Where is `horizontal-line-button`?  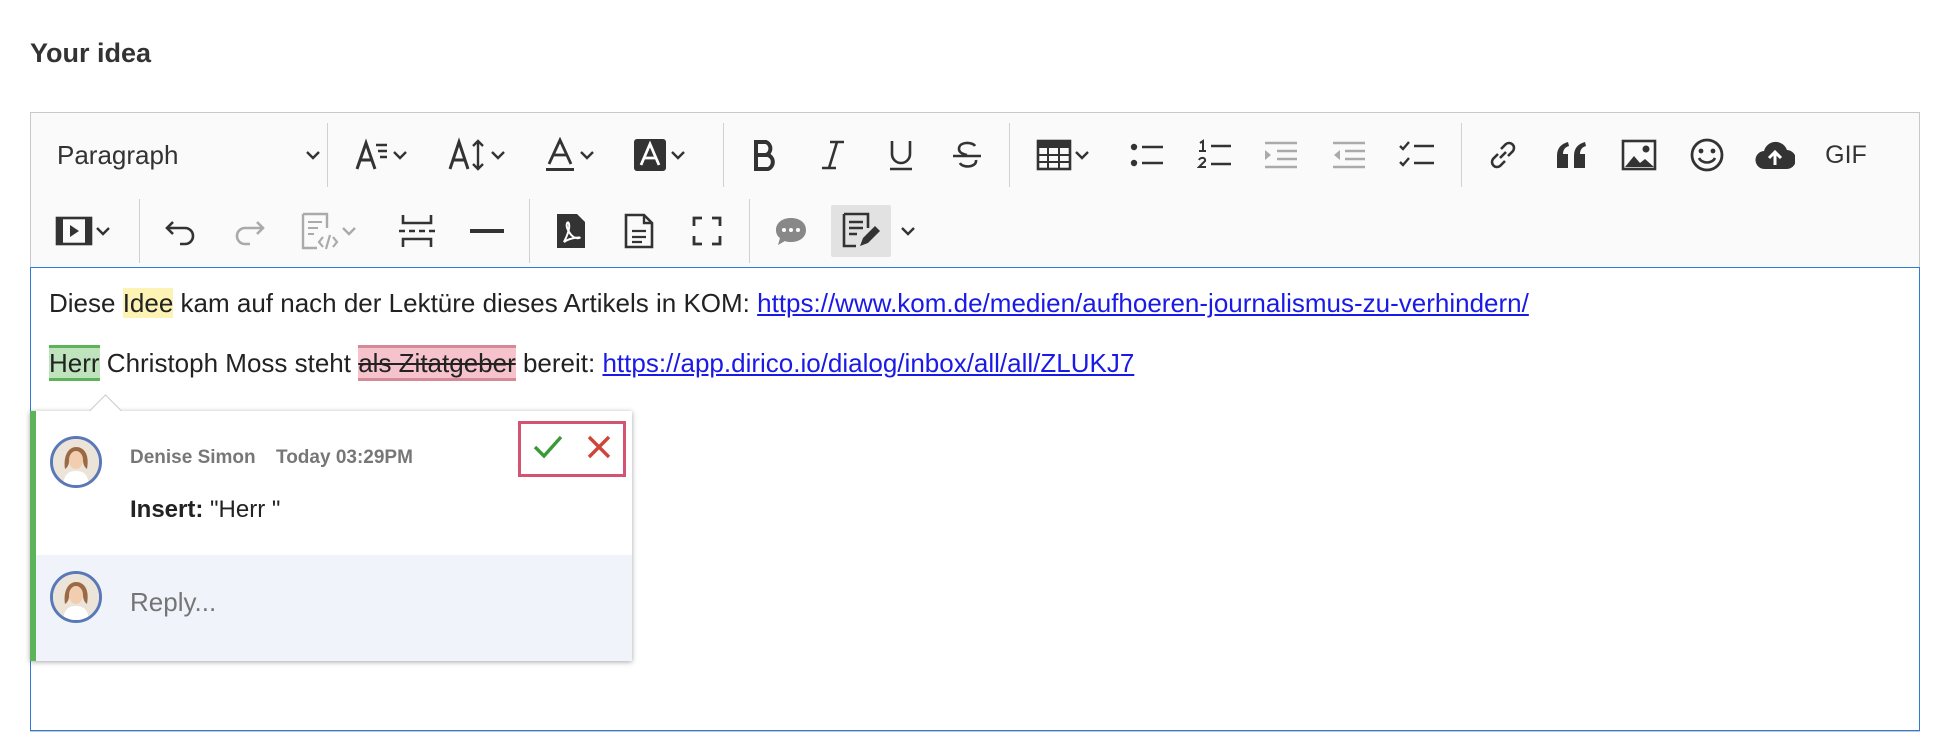 horizontal-line-button is located at coordinates (487, 231).